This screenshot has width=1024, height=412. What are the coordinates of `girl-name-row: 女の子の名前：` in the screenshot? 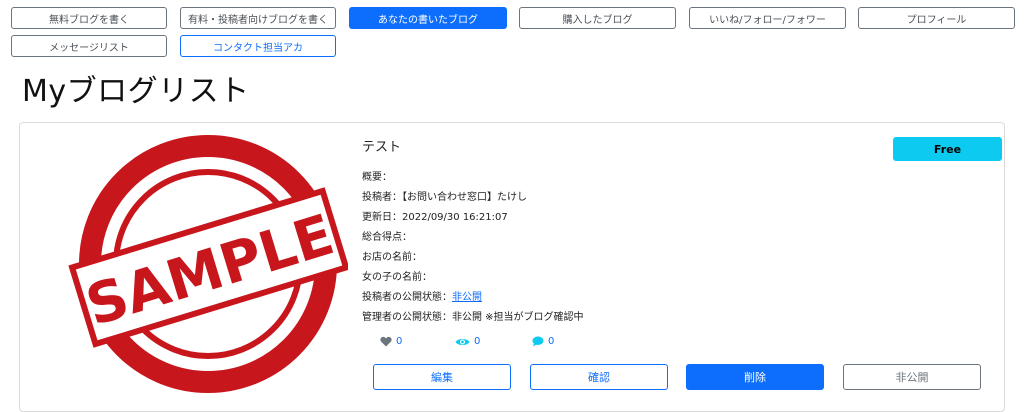 It's located at (397, 275).